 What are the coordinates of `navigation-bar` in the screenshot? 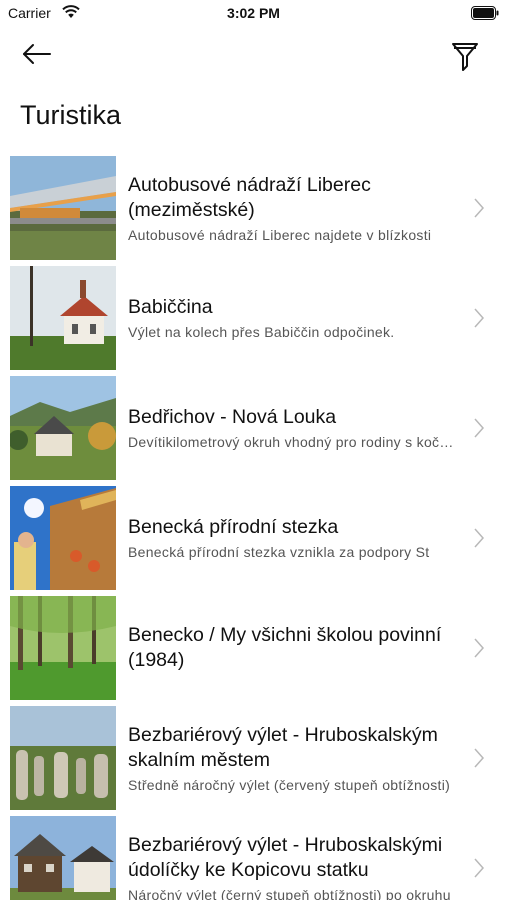 It's located at (253, 54).